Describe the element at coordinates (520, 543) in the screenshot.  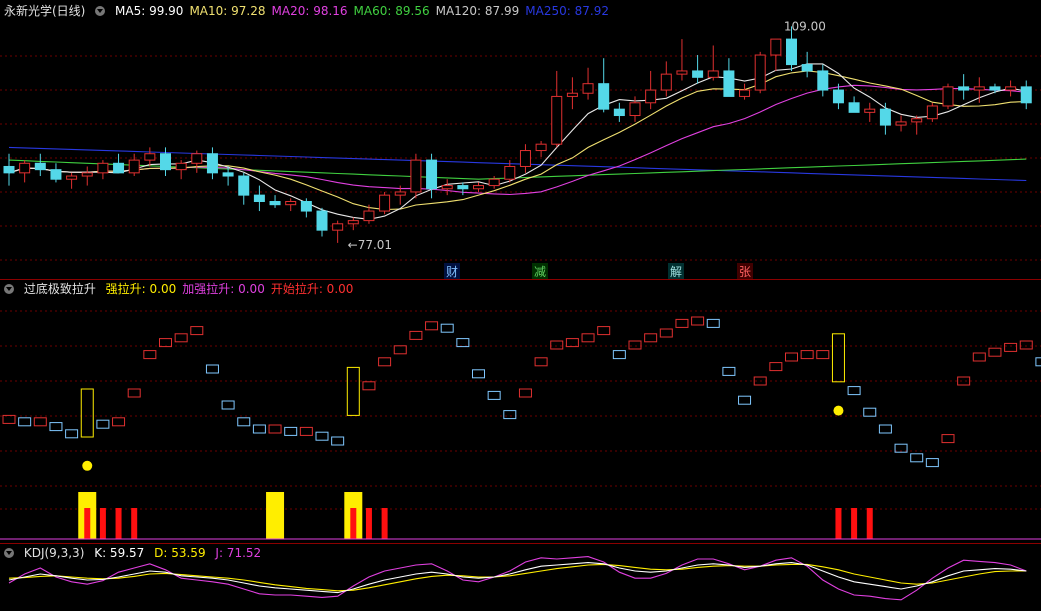
I see `panel-divider` at that location.